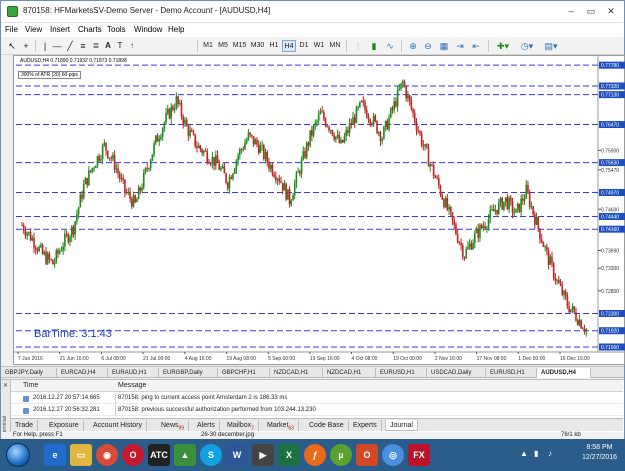  What do you see at coordinates (444, 46) in the screenshot?
I see `tile-windows-icon: ▦` at bounding box center [444, 46].